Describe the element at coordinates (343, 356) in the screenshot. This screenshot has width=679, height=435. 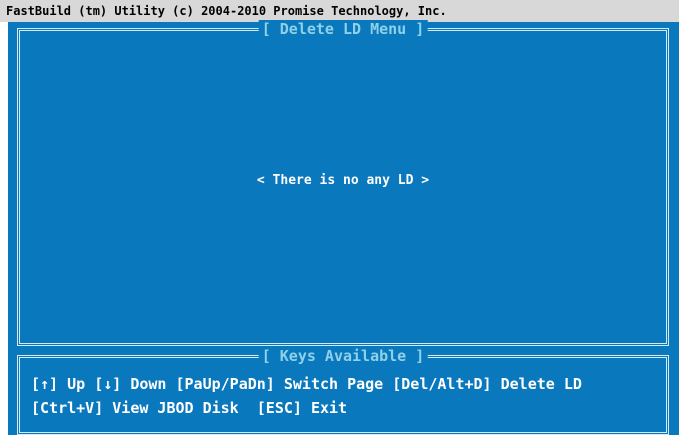
I see `keys-available-title: [ Keys Available ]` at that location.